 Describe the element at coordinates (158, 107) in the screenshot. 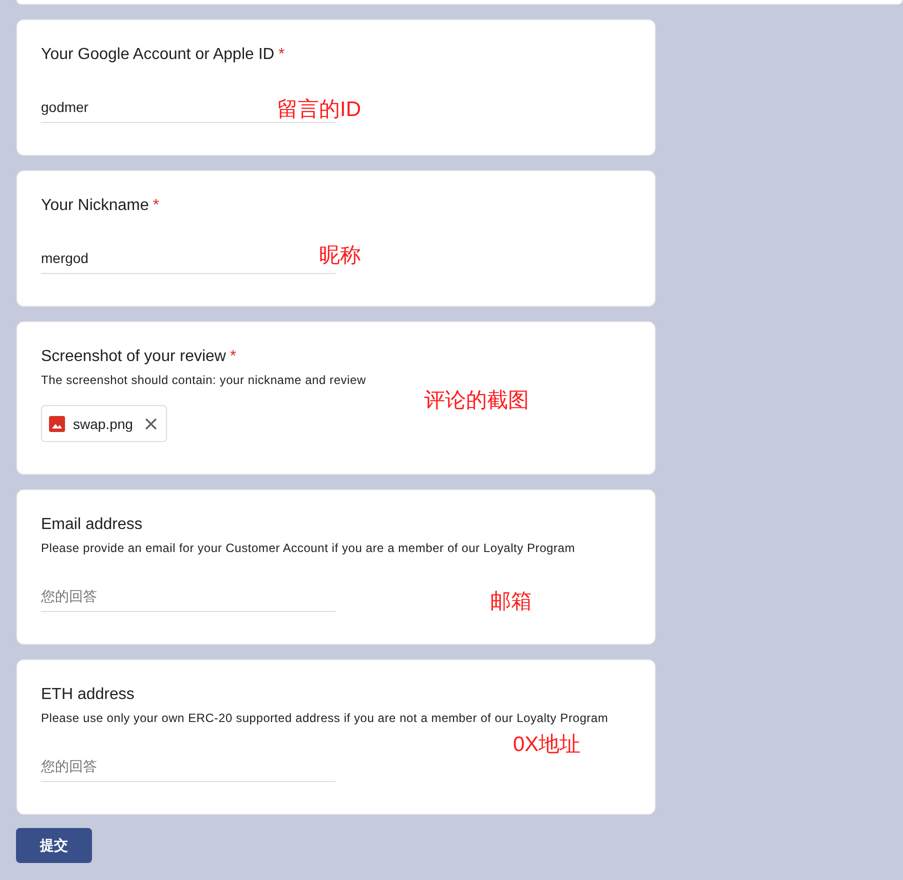

I see `answer-field: godmer` at that location.